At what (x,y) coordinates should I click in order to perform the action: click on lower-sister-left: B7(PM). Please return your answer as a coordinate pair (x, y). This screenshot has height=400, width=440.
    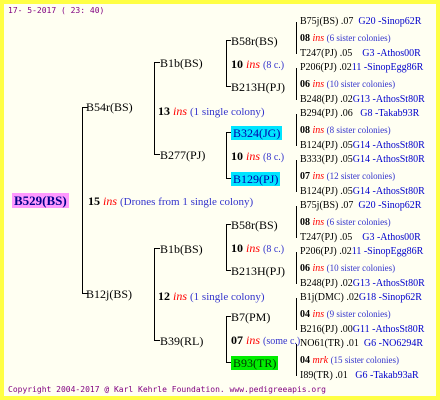
    Looking at the image, I should click on (250, 317).